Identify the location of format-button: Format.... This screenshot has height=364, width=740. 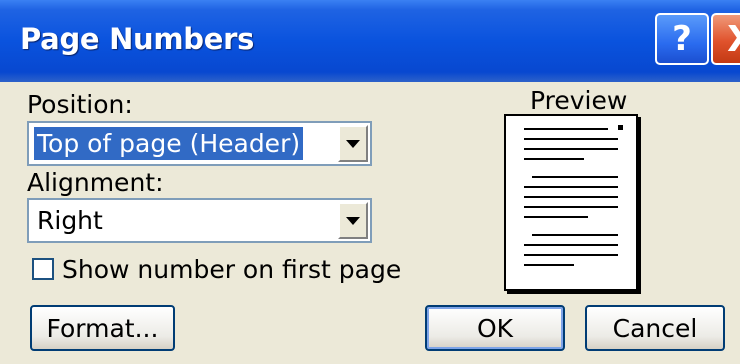
(102, 328).